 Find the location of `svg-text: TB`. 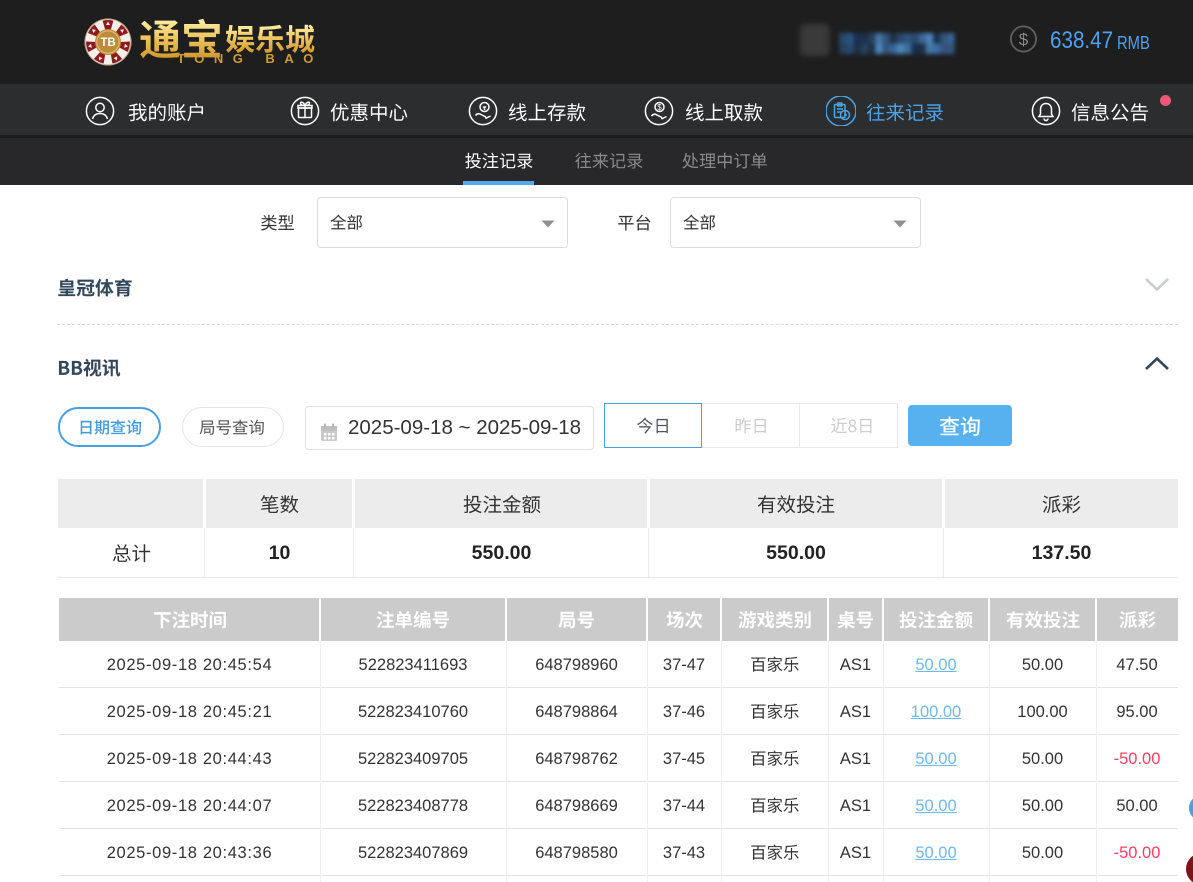

svg-text: TB is located at coordinates (107, 43).